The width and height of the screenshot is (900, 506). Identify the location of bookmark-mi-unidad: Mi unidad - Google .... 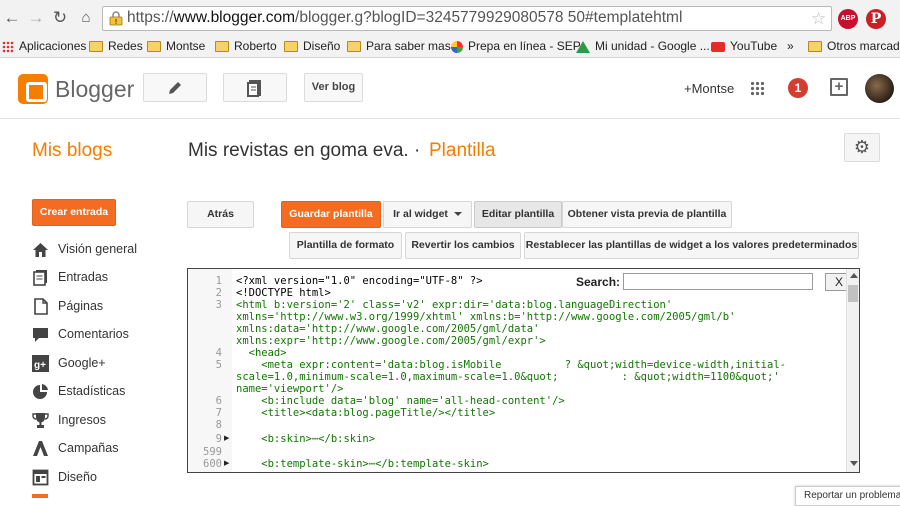
(643, 46).